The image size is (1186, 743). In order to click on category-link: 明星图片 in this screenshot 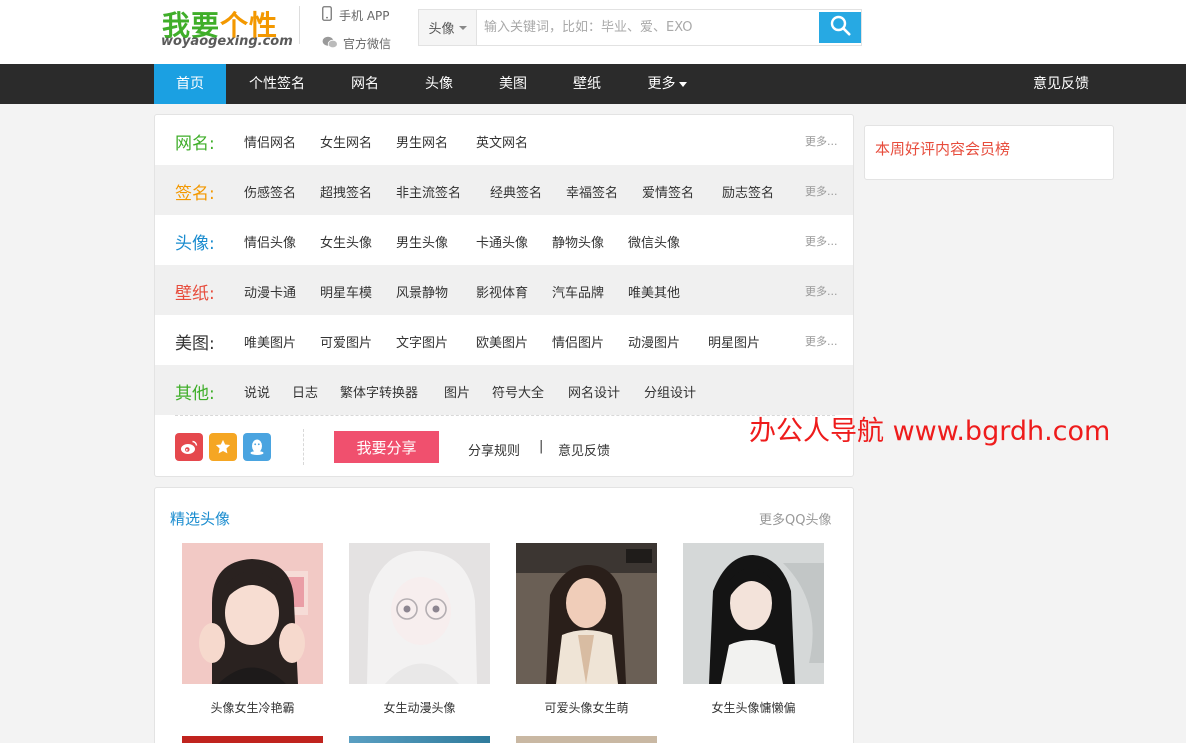, I will do `click(734, 341)`.